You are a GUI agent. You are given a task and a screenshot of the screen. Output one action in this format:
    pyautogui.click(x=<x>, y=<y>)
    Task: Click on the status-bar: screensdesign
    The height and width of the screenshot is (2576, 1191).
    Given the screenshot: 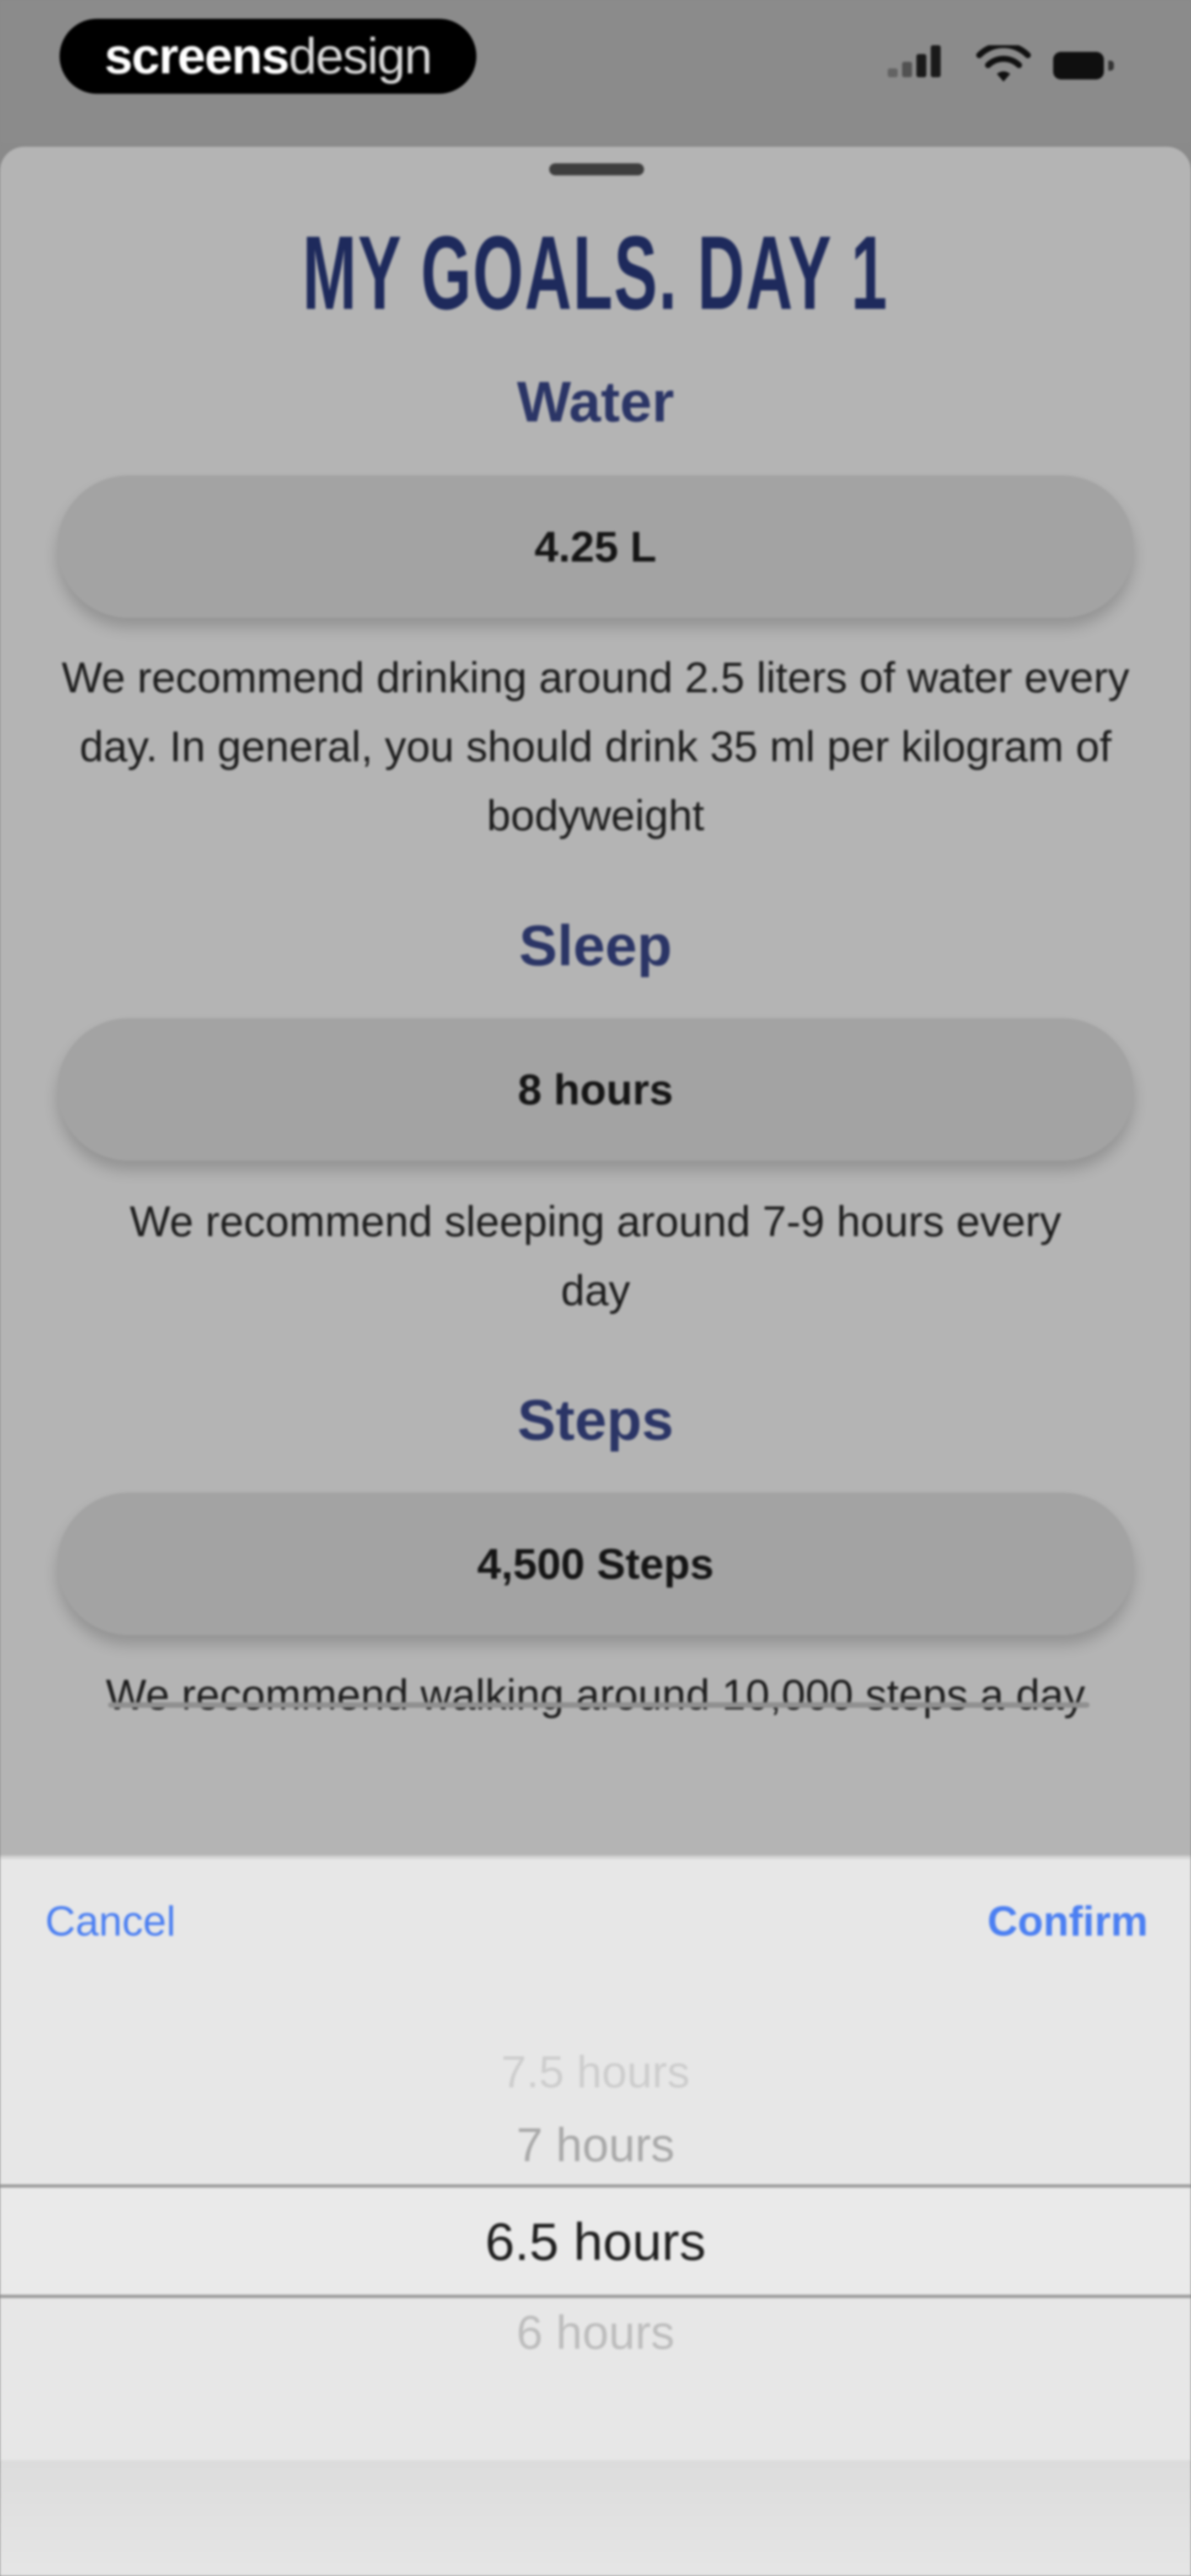 What is the action you would take?
    pyautogui.click(x=595, y=71)
    